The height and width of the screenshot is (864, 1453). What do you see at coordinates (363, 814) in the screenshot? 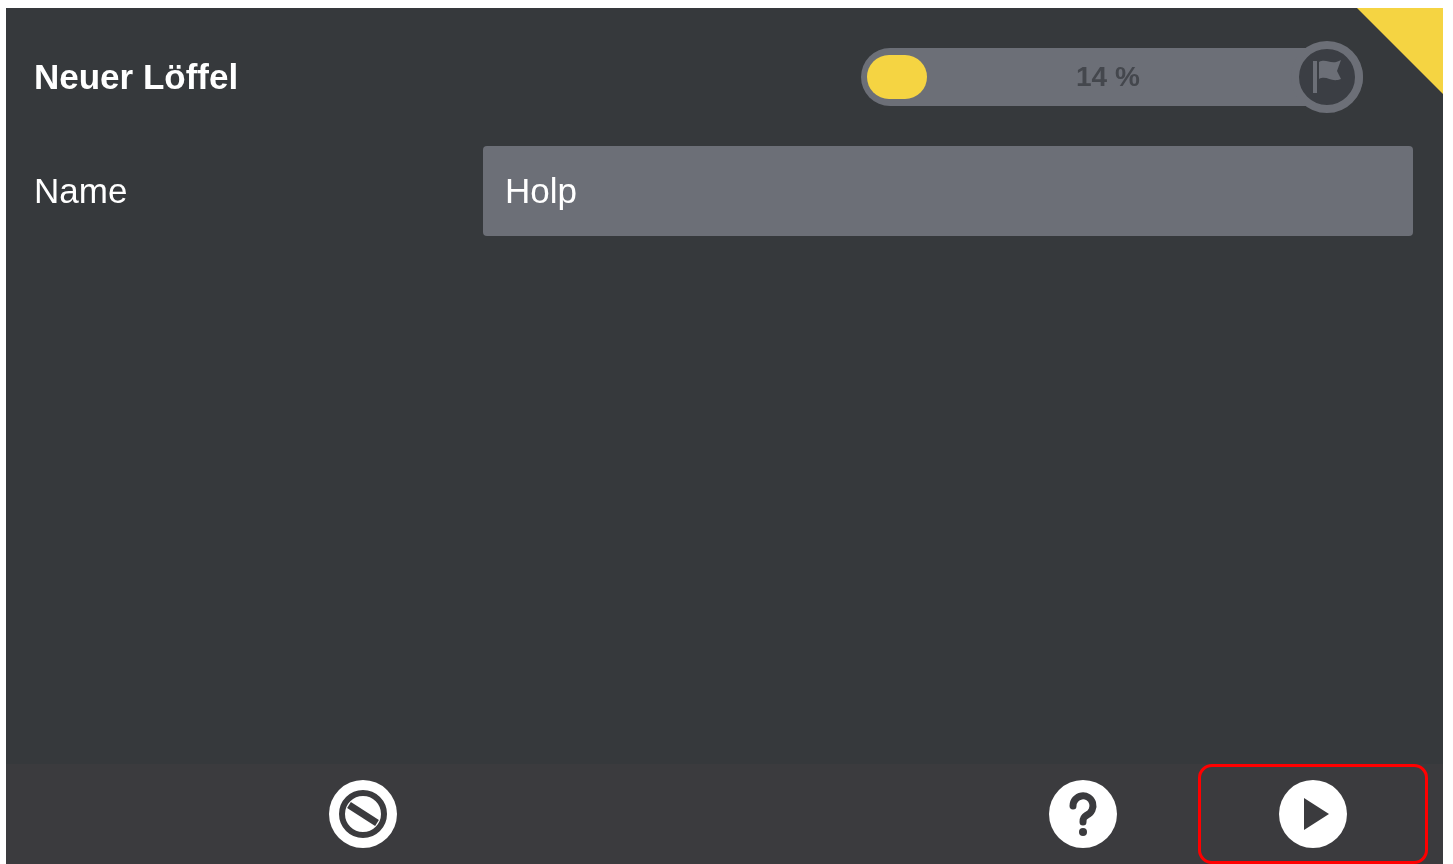
I see `prohibited-icon` at bounding box center [363, 814].